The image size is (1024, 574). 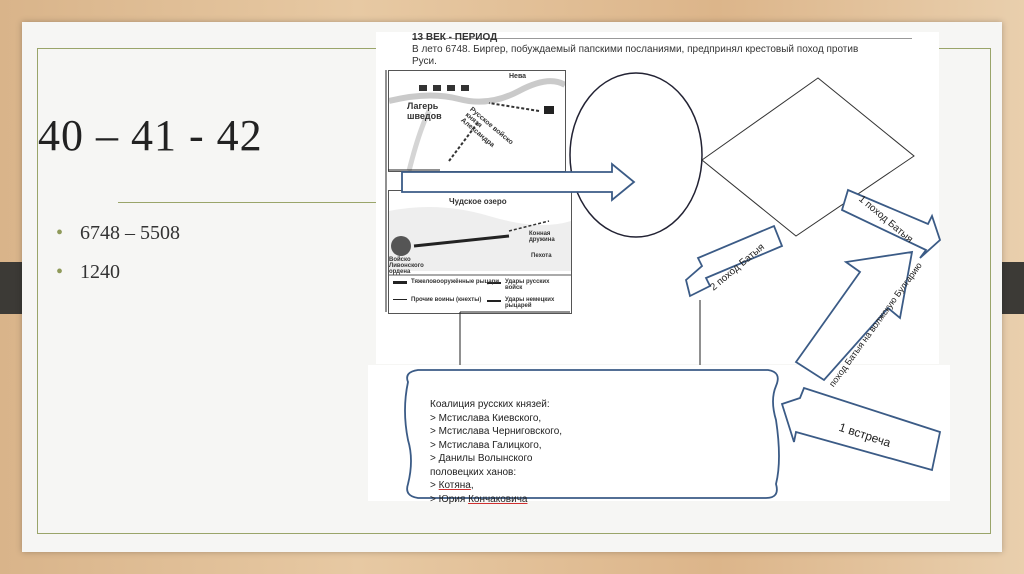 I want to click on khan-item: > Котяна,, so click(x=600, y=486).